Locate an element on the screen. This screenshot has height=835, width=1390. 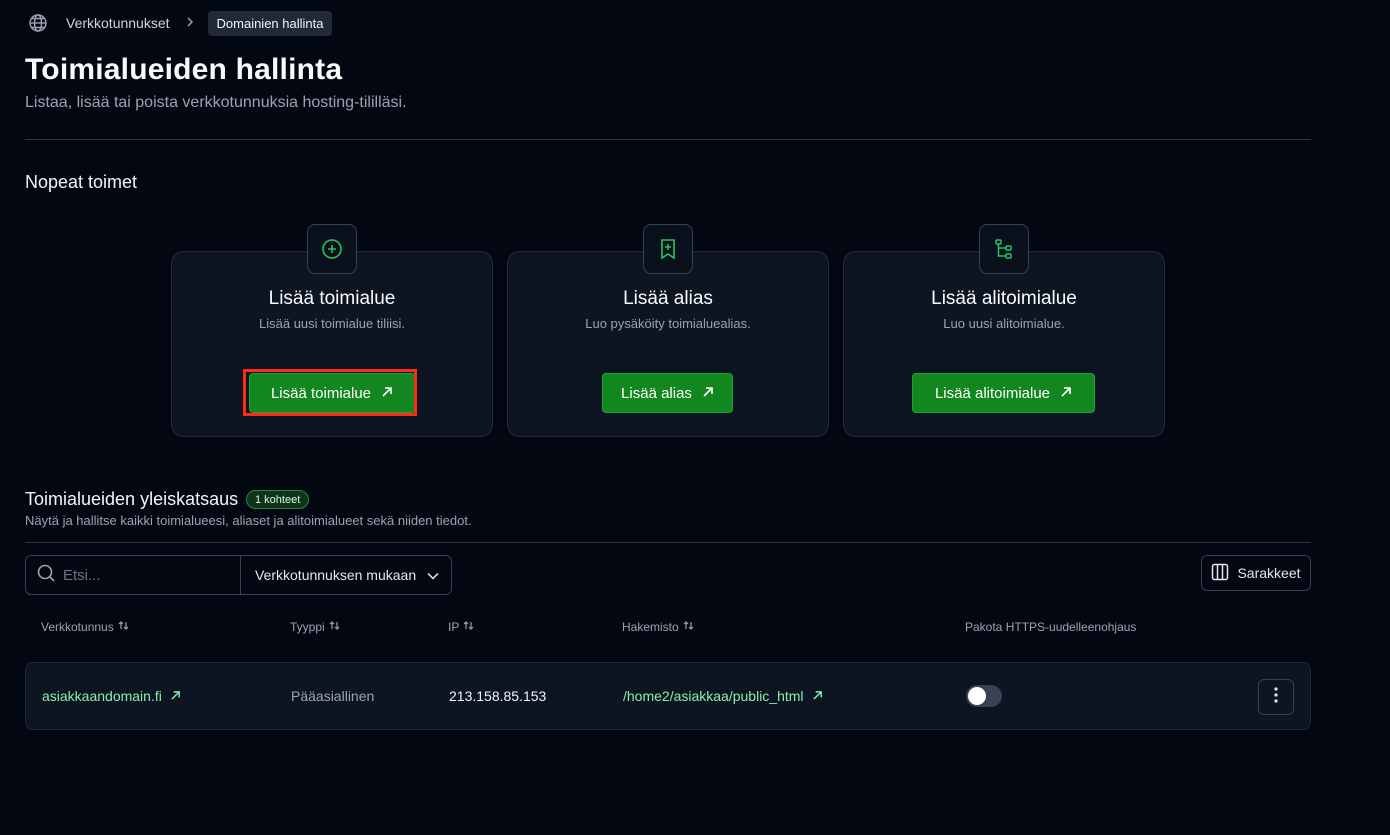
columns-button: Sarakkeet is located at coordinates (1256, 573).